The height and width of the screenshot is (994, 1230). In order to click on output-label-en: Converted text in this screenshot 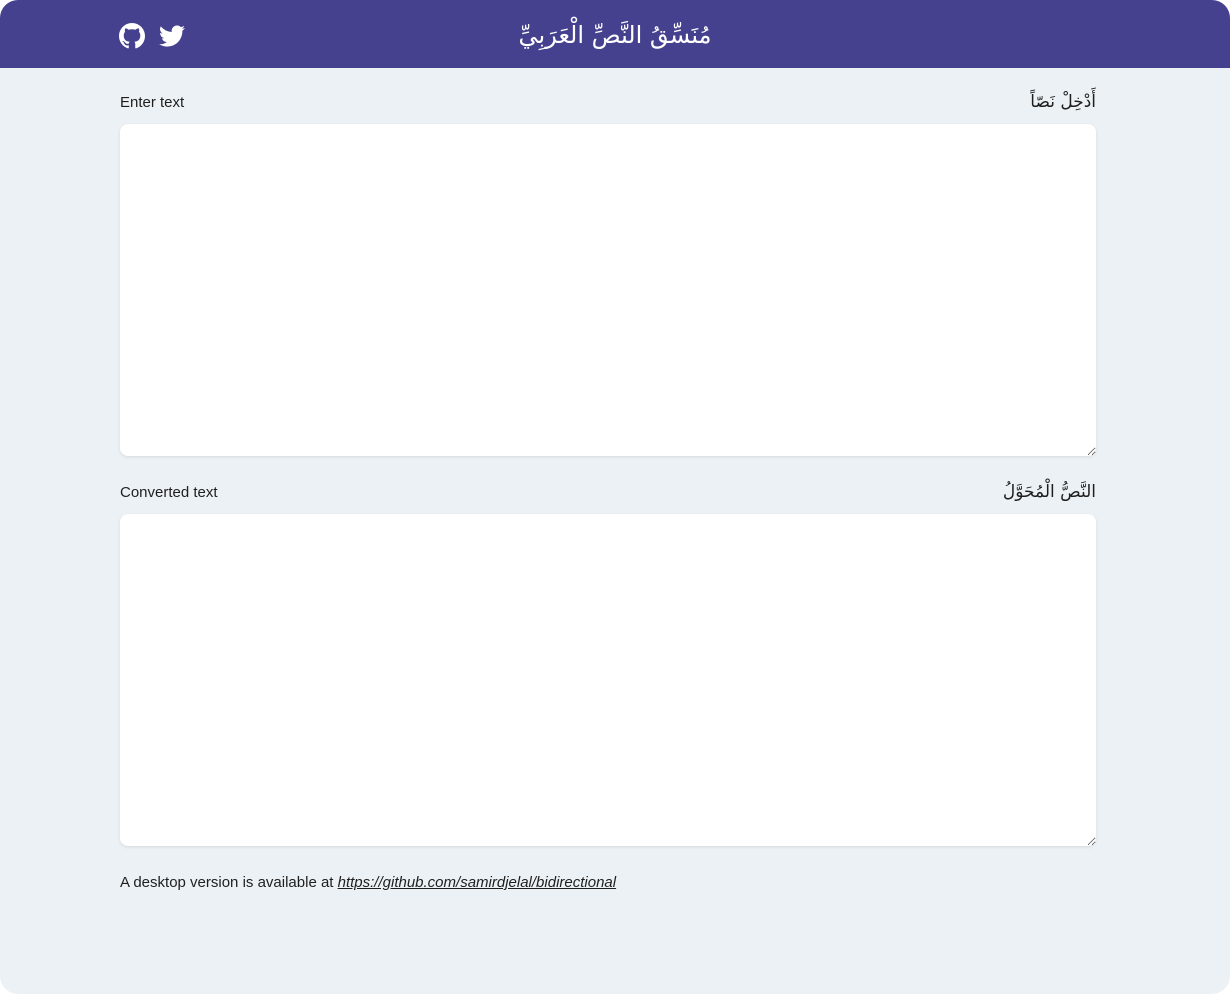, I will do `click(169, 492)`.